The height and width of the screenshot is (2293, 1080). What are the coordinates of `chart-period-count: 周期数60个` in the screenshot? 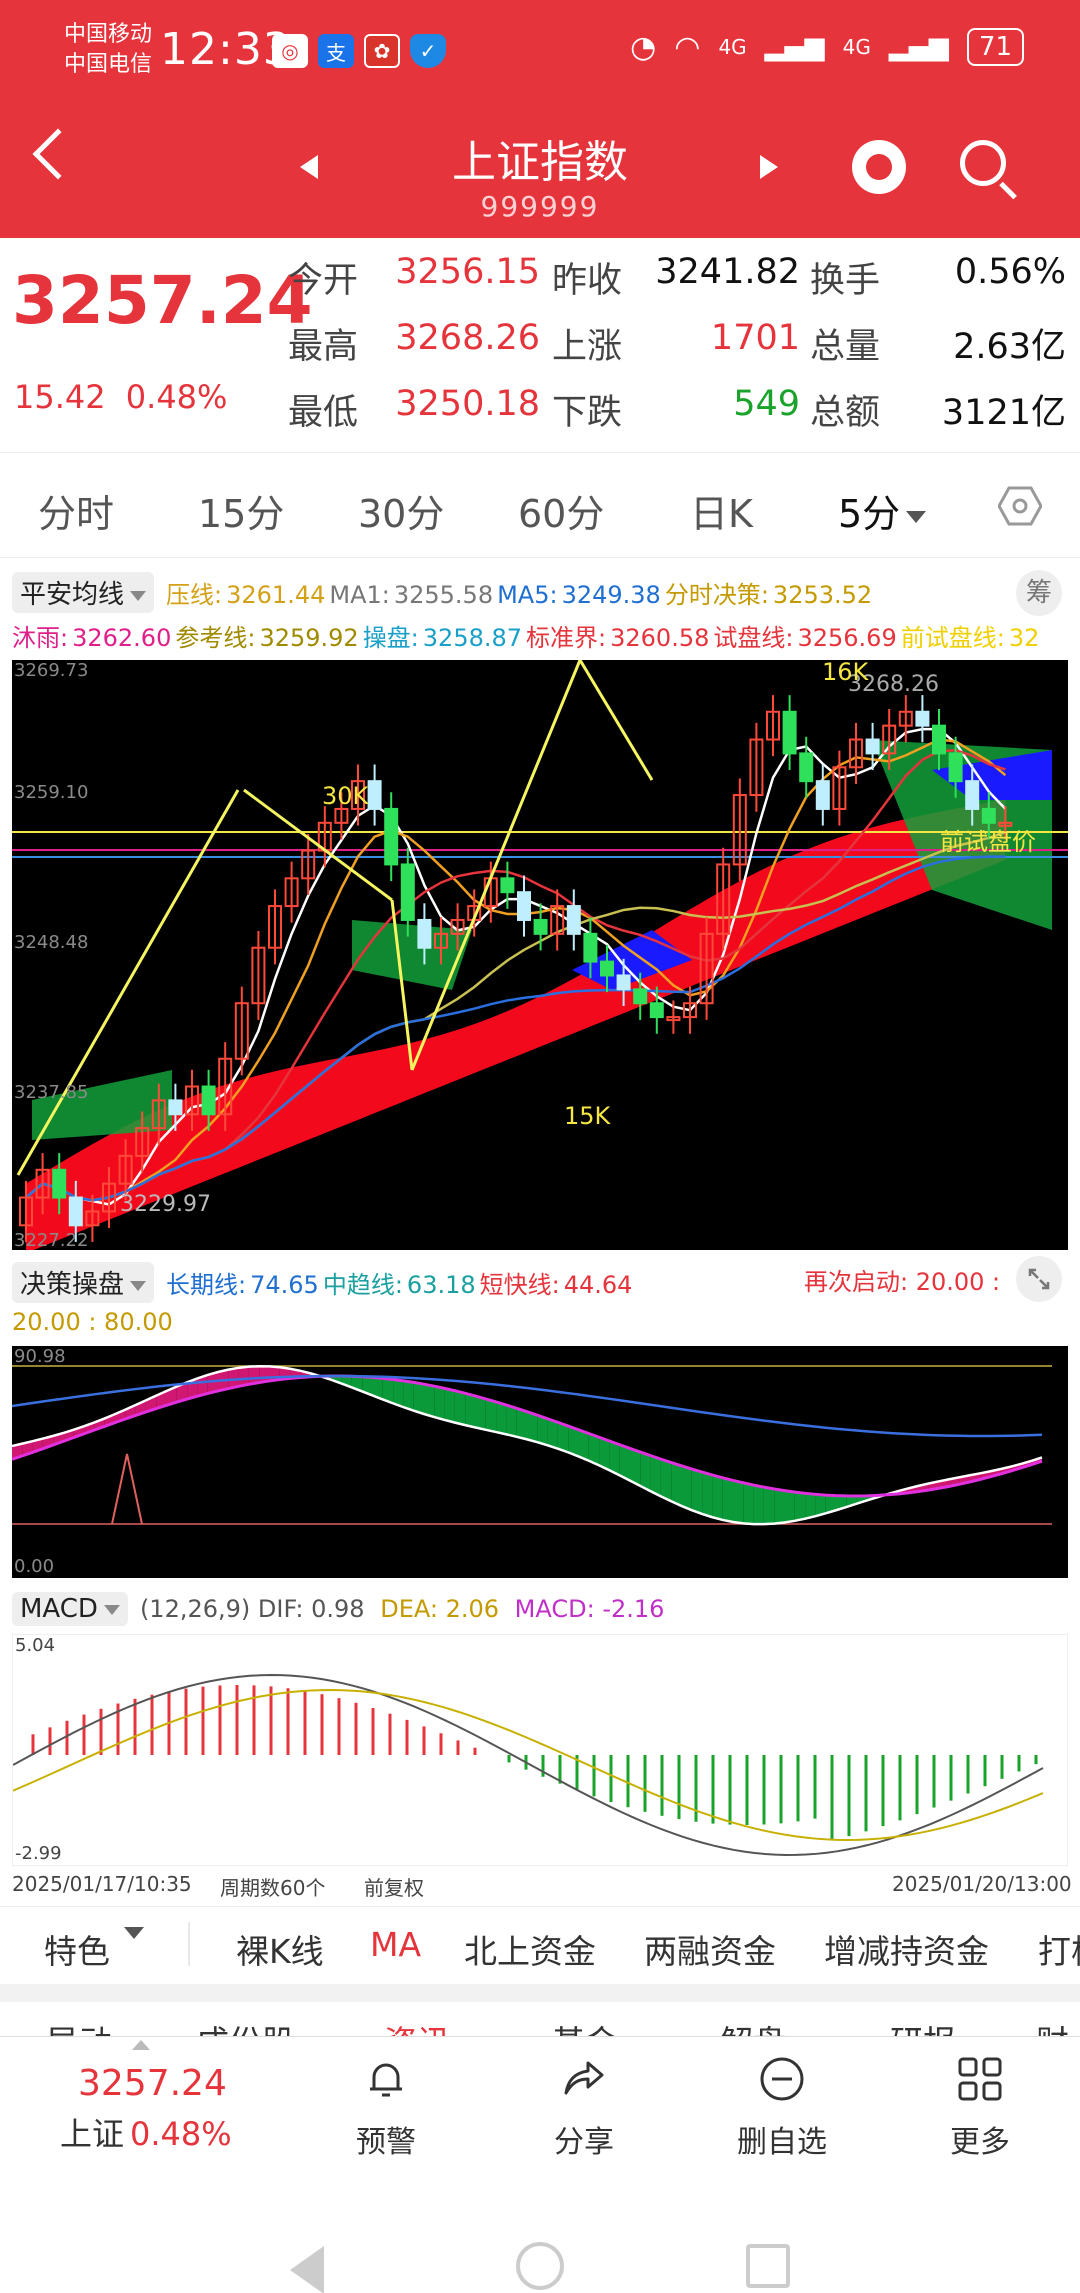 It's located at (273, 1888).